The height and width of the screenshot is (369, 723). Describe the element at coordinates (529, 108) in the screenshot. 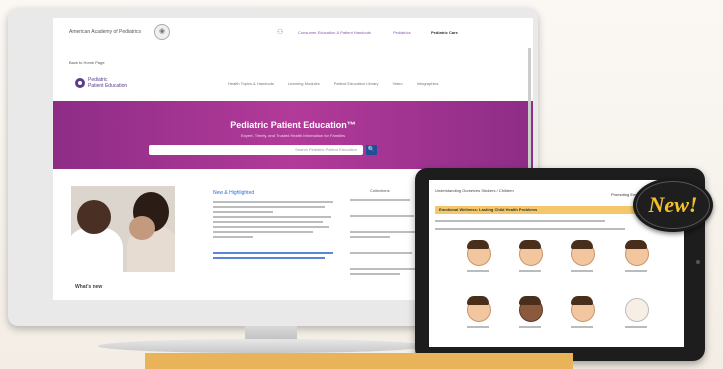

I see `scrollbar` at that location.